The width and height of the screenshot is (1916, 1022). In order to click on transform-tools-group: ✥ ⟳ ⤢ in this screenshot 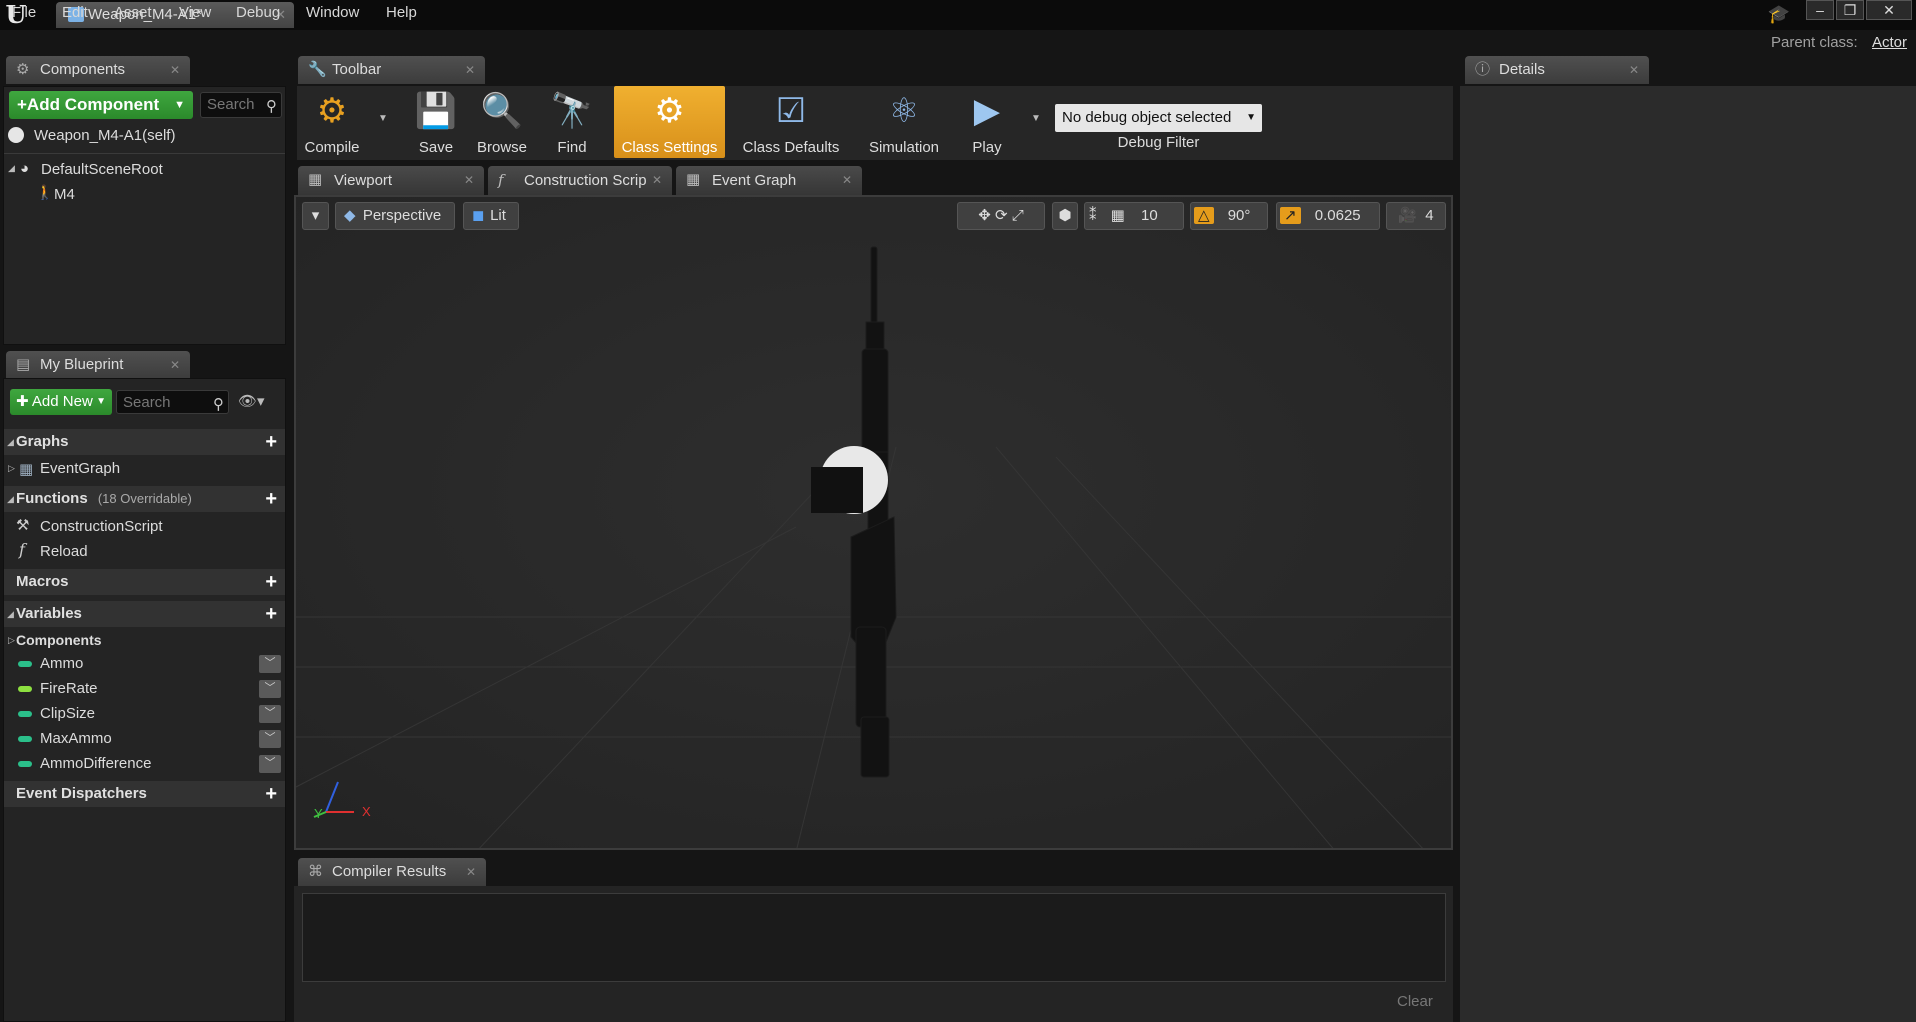, I will do `click(1001, 216)`.